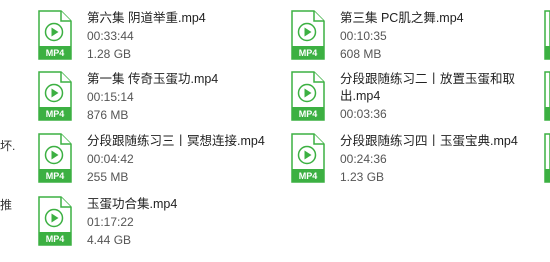 The height and width of the screenshot is (262, 550). Describe the element at coordinates (159, 101) in the screenshot. I see `file-item: MP4 第一集 传奇玉蛋功.mp4 00:15:14 876 MB` at that location.